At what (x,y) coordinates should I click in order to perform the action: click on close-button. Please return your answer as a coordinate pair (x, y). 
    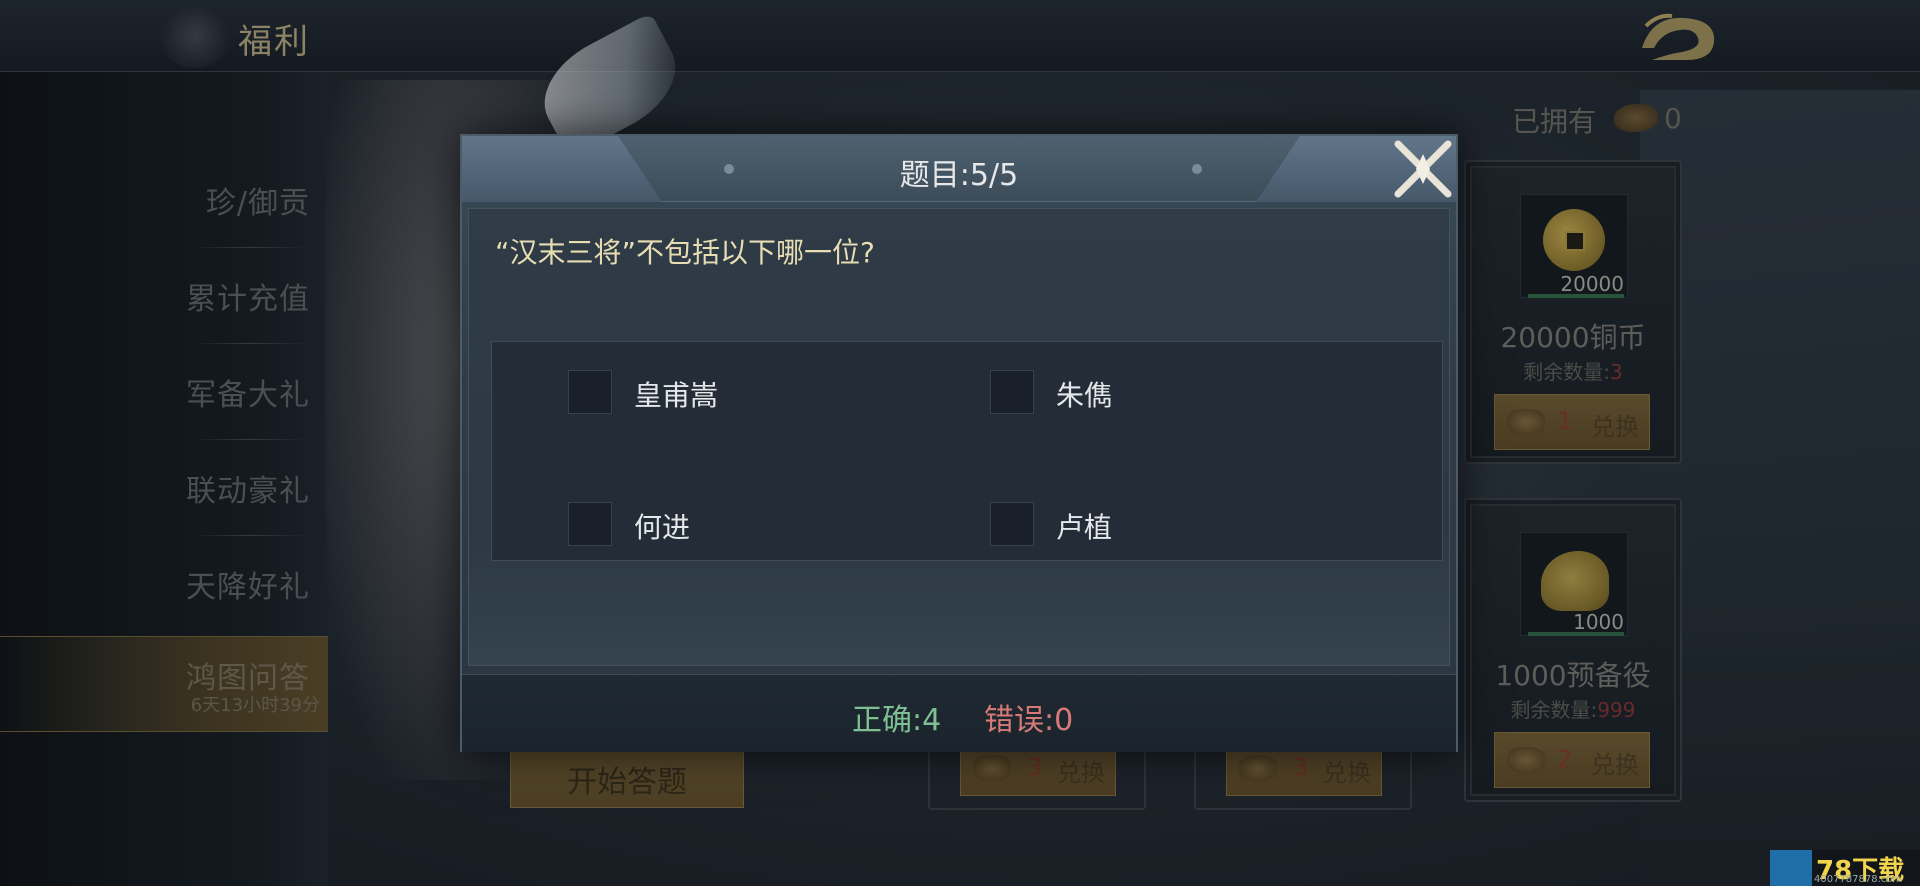
    Looking at the image, I should click on (1423, 169).